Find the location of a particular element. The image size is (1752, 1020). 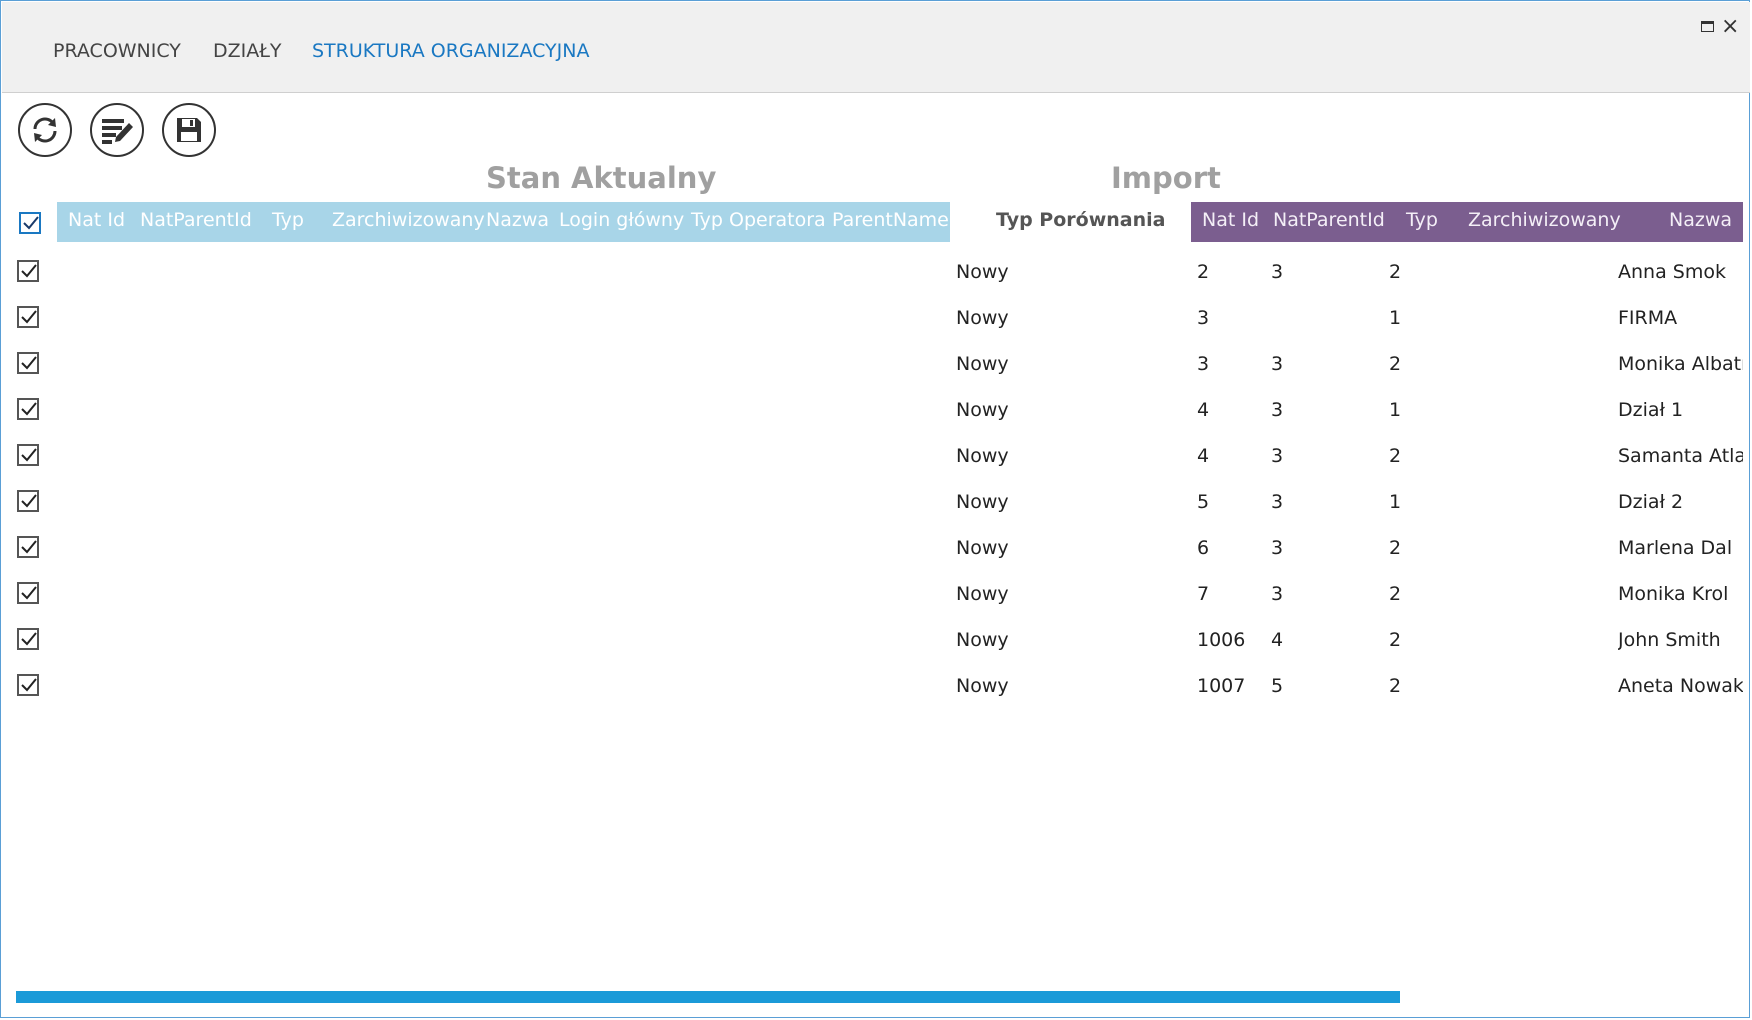

import-column-header-natparentid: NatParentId is located at coordinates (1329, 220).